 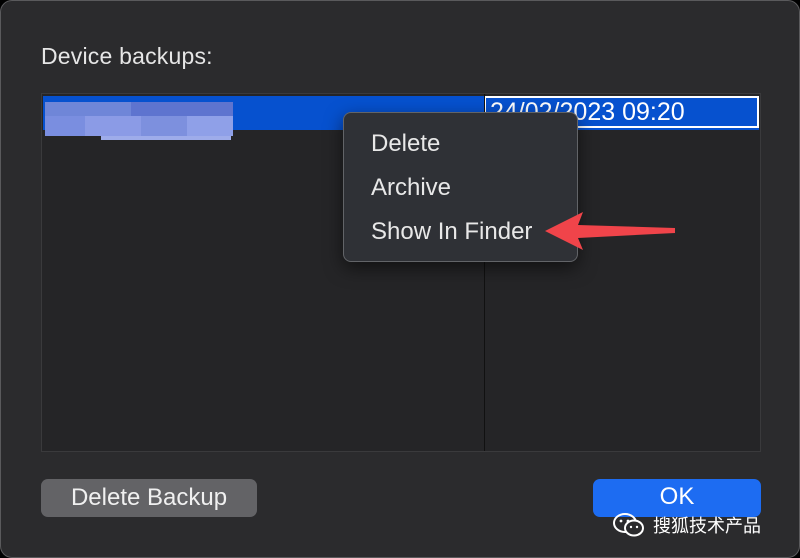 I want to click on menu-item-delete: Delete, so click(x=405, y=144).